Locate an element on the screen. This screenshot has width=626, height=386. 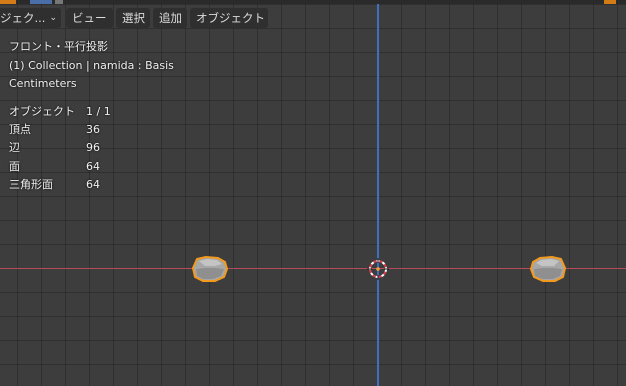
stat-row-edges: 辺 96 is located at coordinates (60, 148).